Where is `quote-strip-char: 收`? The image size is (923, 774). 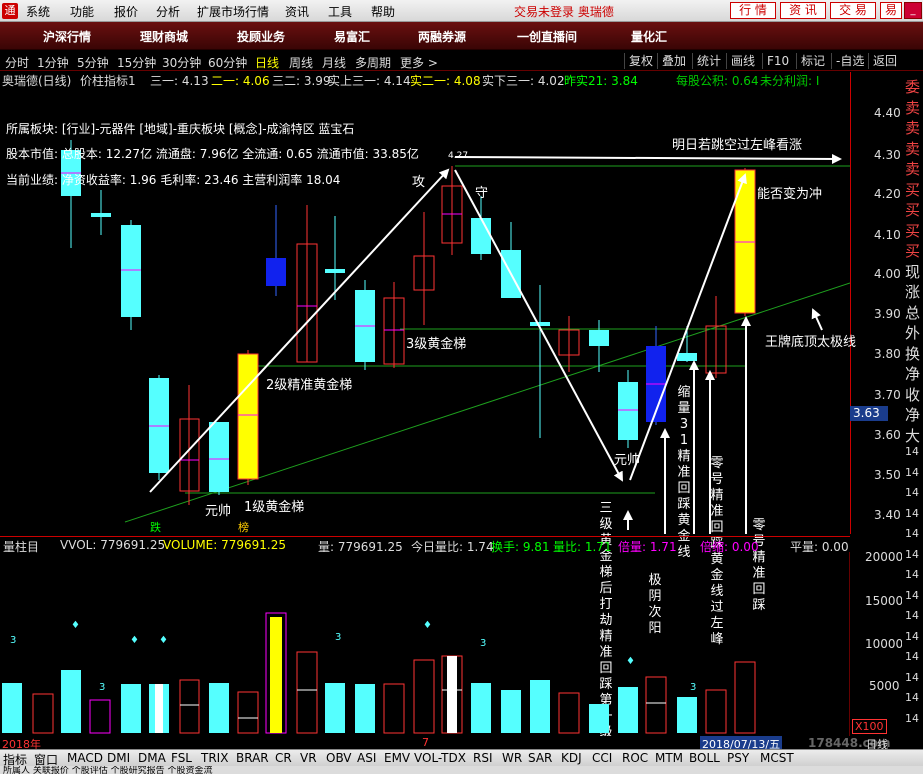 quote-strip-char: 收 is located at coordinates (913, 394).